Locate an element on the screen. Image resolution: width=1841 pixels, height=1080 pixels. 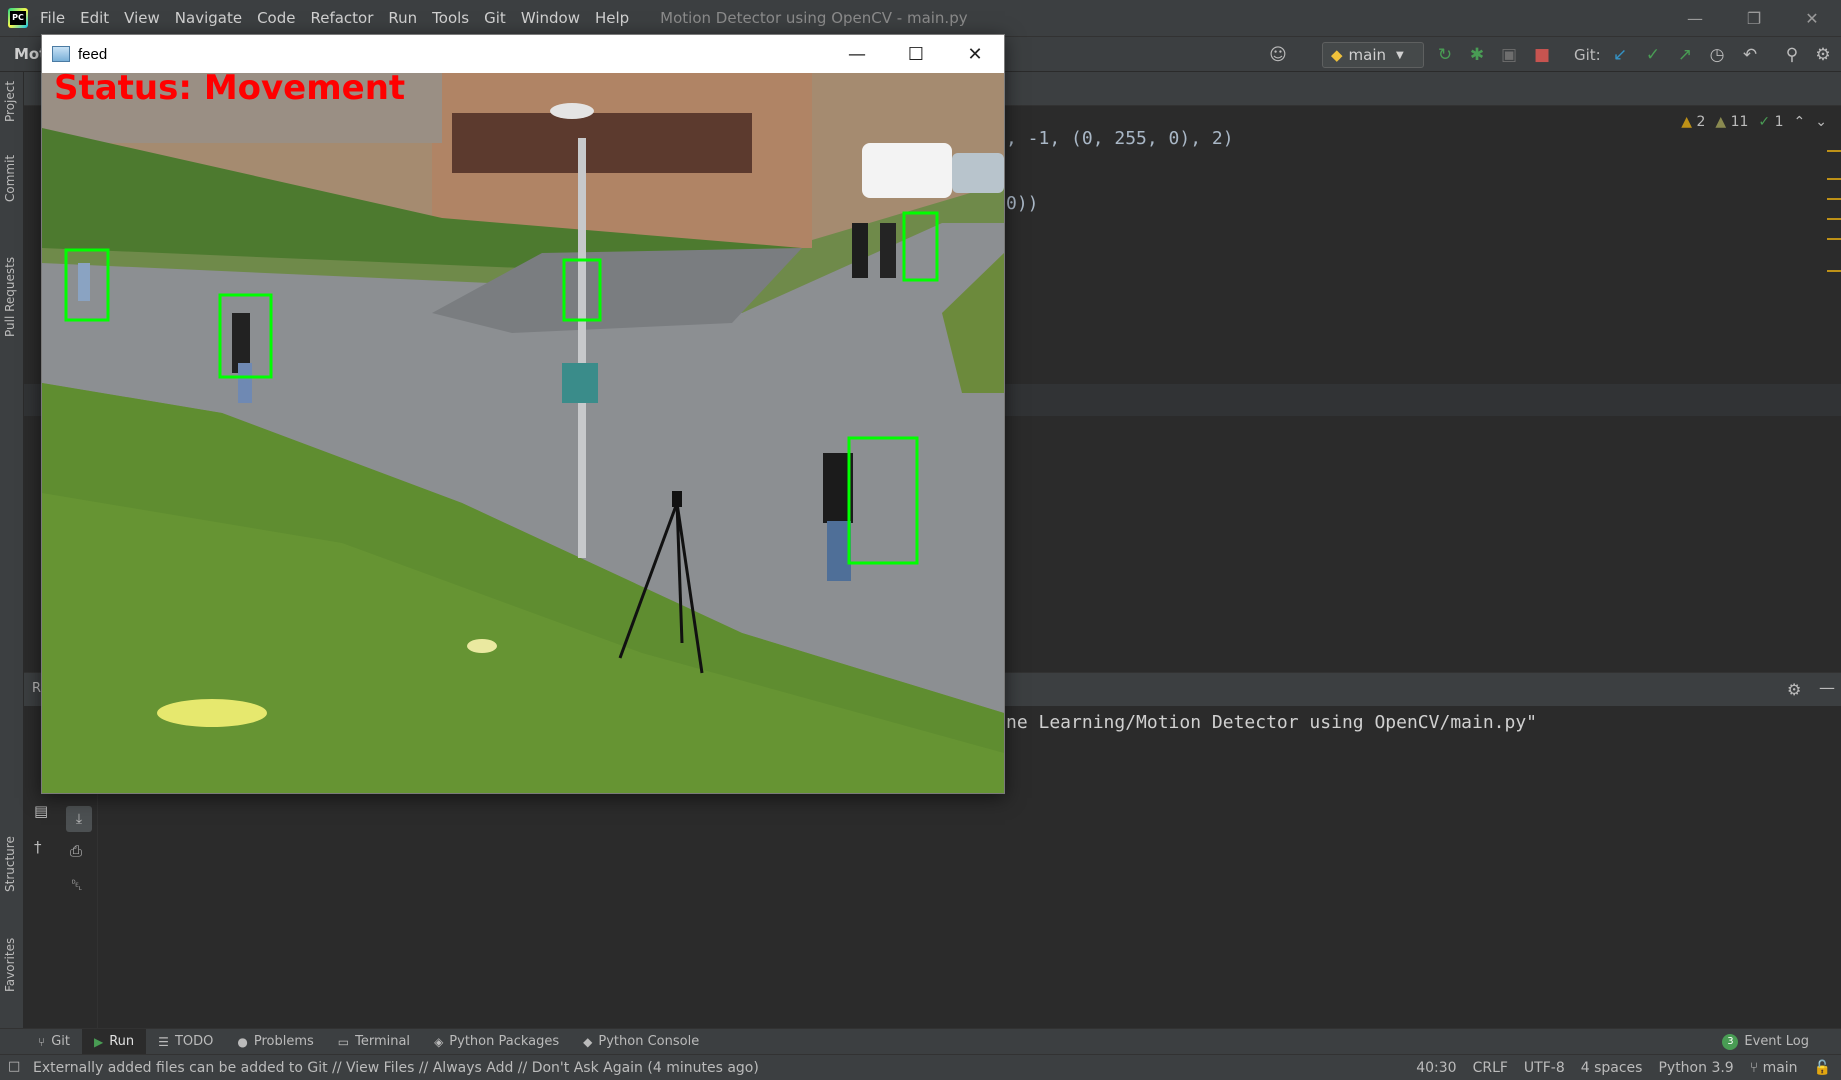
menu-view: View is located at coordinates (142, 18).